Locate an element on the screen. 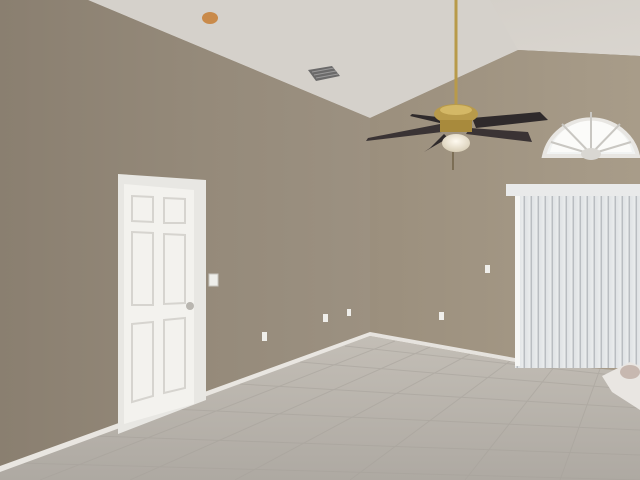 The height and width of the screenshot is (480, 640). fan-light-globe is located at coordinates (456, 143).